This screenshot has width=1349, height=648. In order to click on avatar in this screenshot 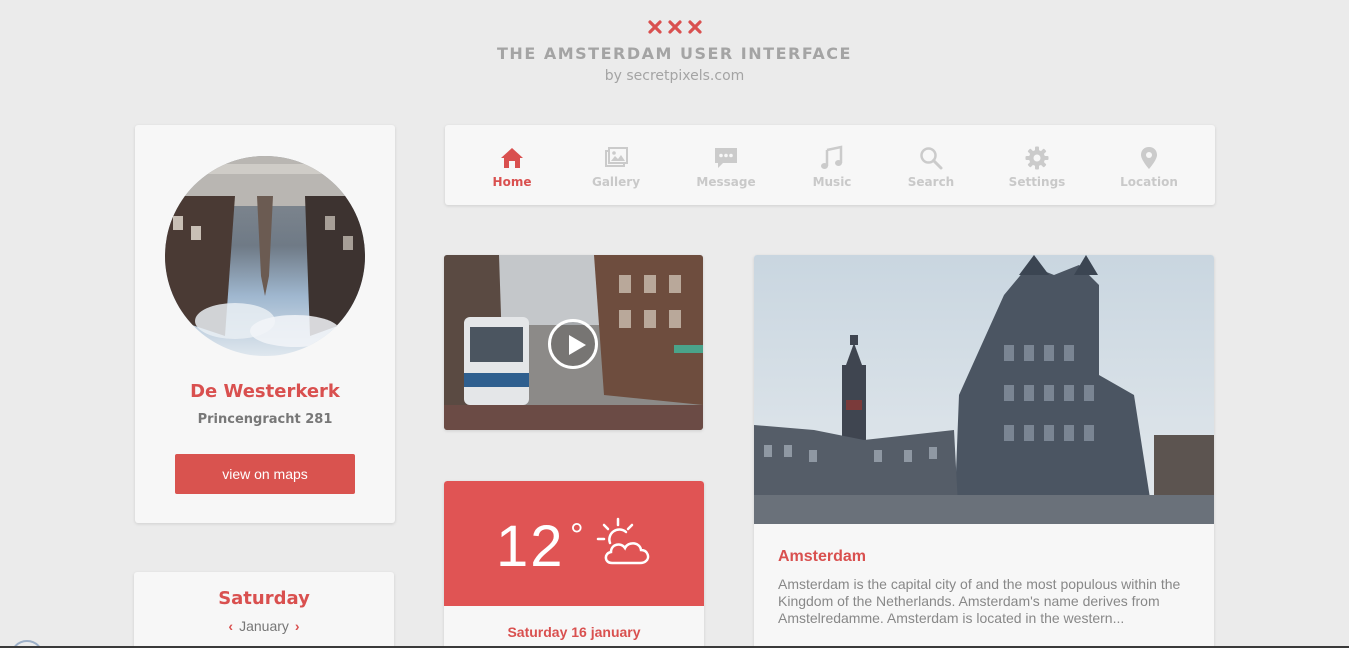, I will do `click(265, 256)`.